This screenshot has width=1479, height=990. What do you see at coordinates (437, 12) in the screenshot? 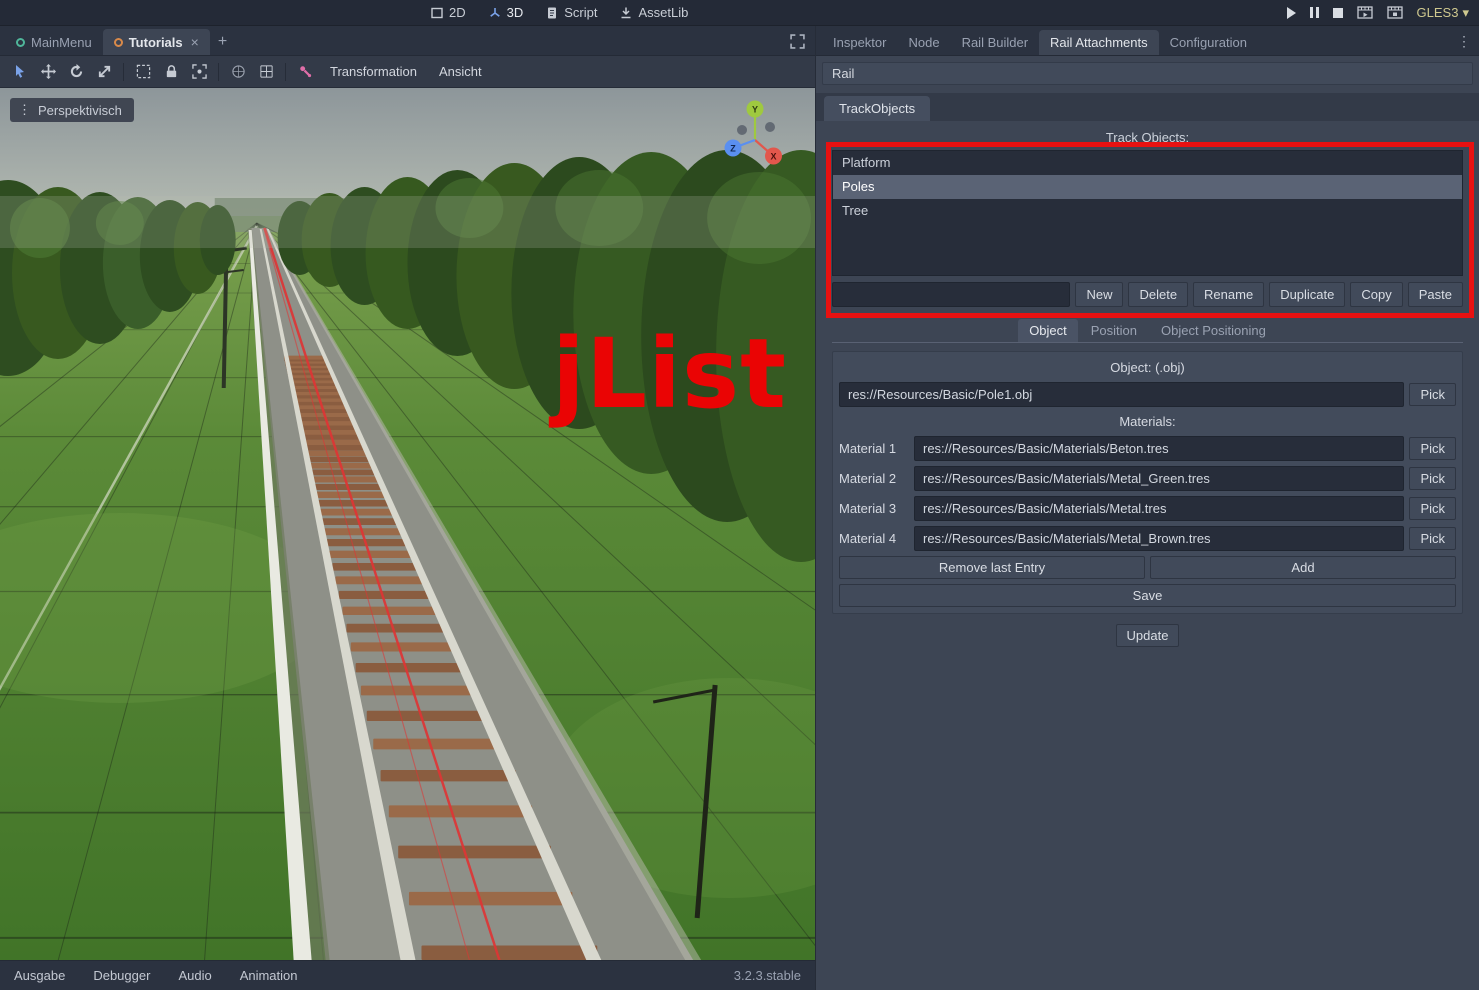
I see `2d-icon` at bounding box center [437, 12].